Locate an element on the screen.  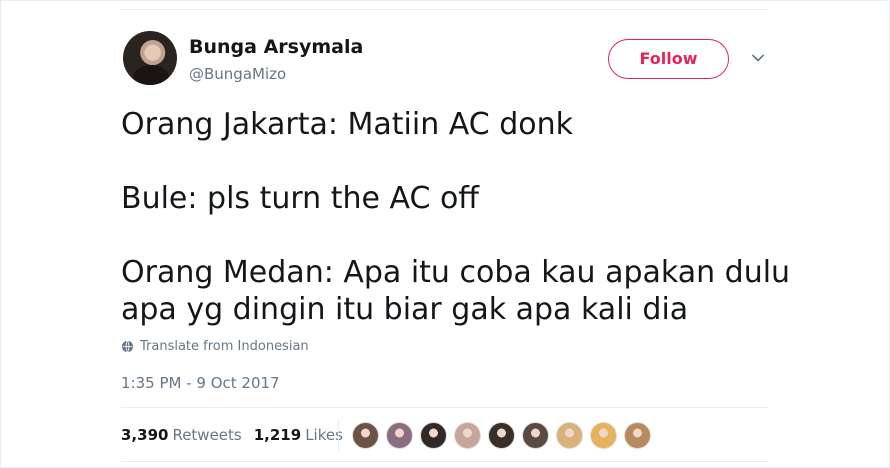
author-handle: @BungaMizo is located at coordinates (237, 74).